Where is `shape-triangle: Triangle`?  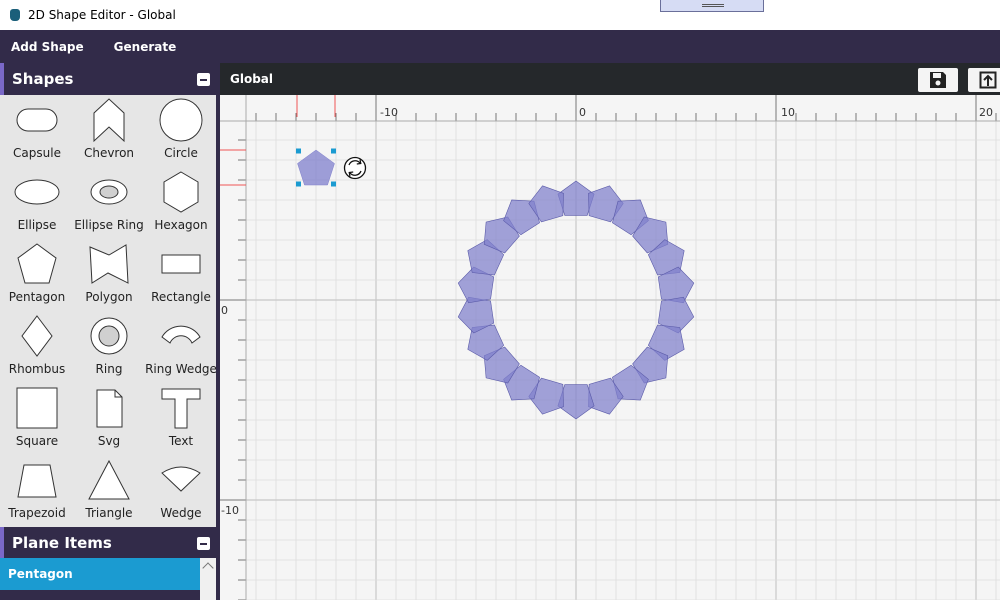
shape-triangle: Triangle is located at coordinates (109, 491).